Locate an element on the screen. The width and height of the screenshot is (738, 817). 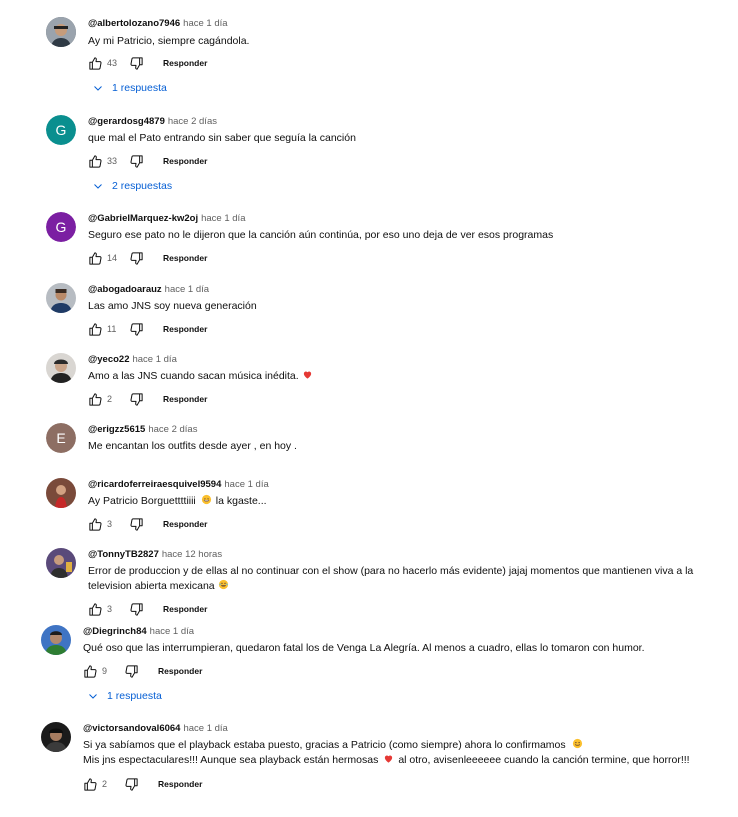
comment-author: @GabrielMarquez-kw2oj is located at coordinates (143, 218).